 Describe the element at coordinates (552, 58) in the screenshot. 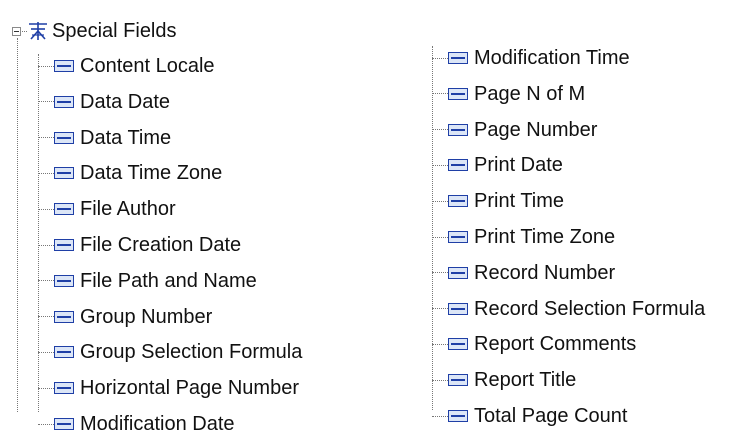

I see `tree-item-label: Modification Time` at that location.